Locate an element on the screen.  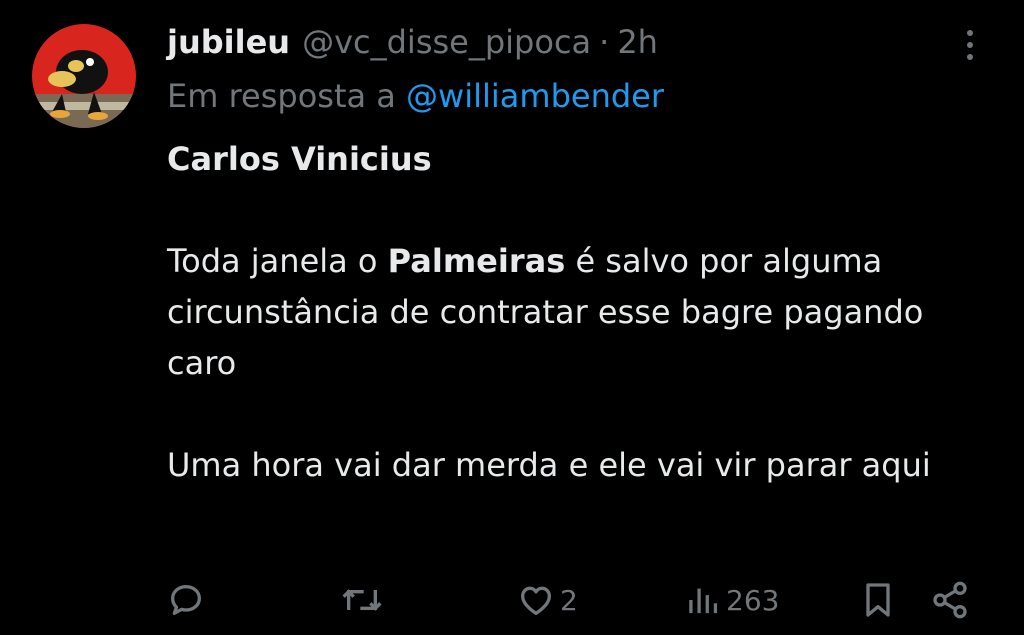
tweet-header: jubileu @vc_disse_pipoca · 2h is located at coordinates (412, 42).